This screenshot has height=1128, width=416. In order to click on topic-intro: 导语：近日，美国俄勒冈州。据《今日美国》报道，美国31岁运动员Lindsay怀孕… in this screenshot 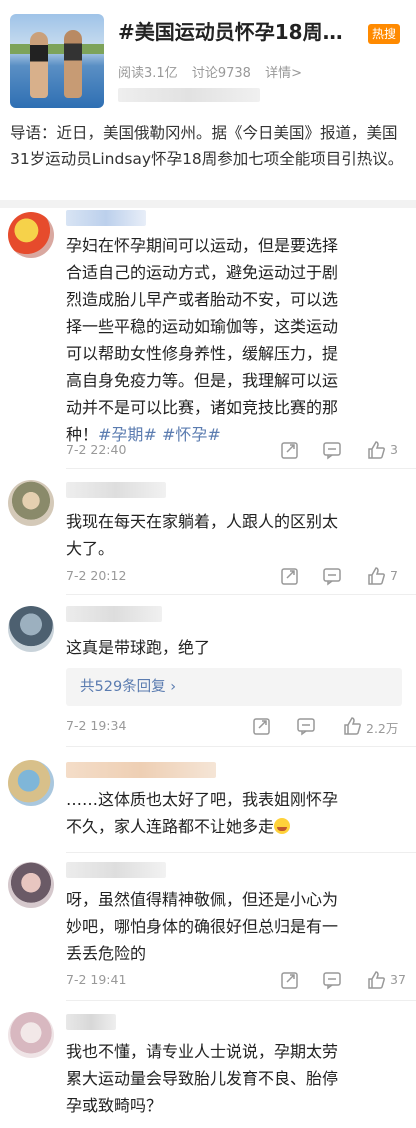, I will do `click(207, 146)`.